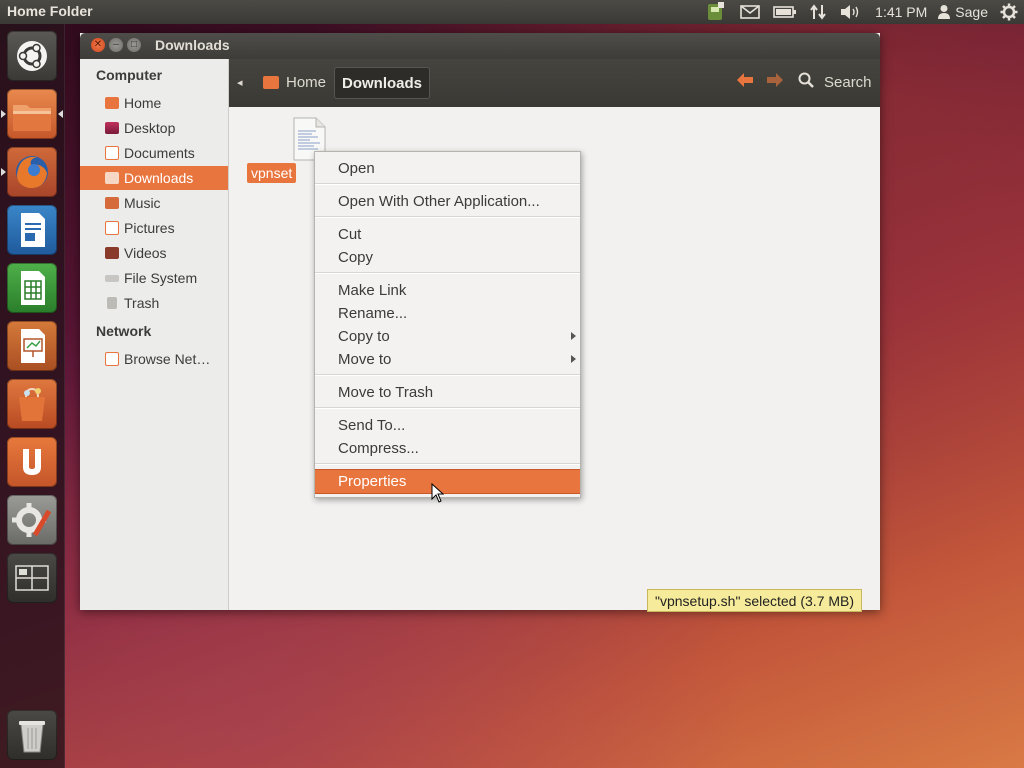 The height and width of the screenshot is (768, 1024). Describe the element at coordinates (129, 75) in the screenshot. I see `sidebar-heading-computer: Computer` at that location.